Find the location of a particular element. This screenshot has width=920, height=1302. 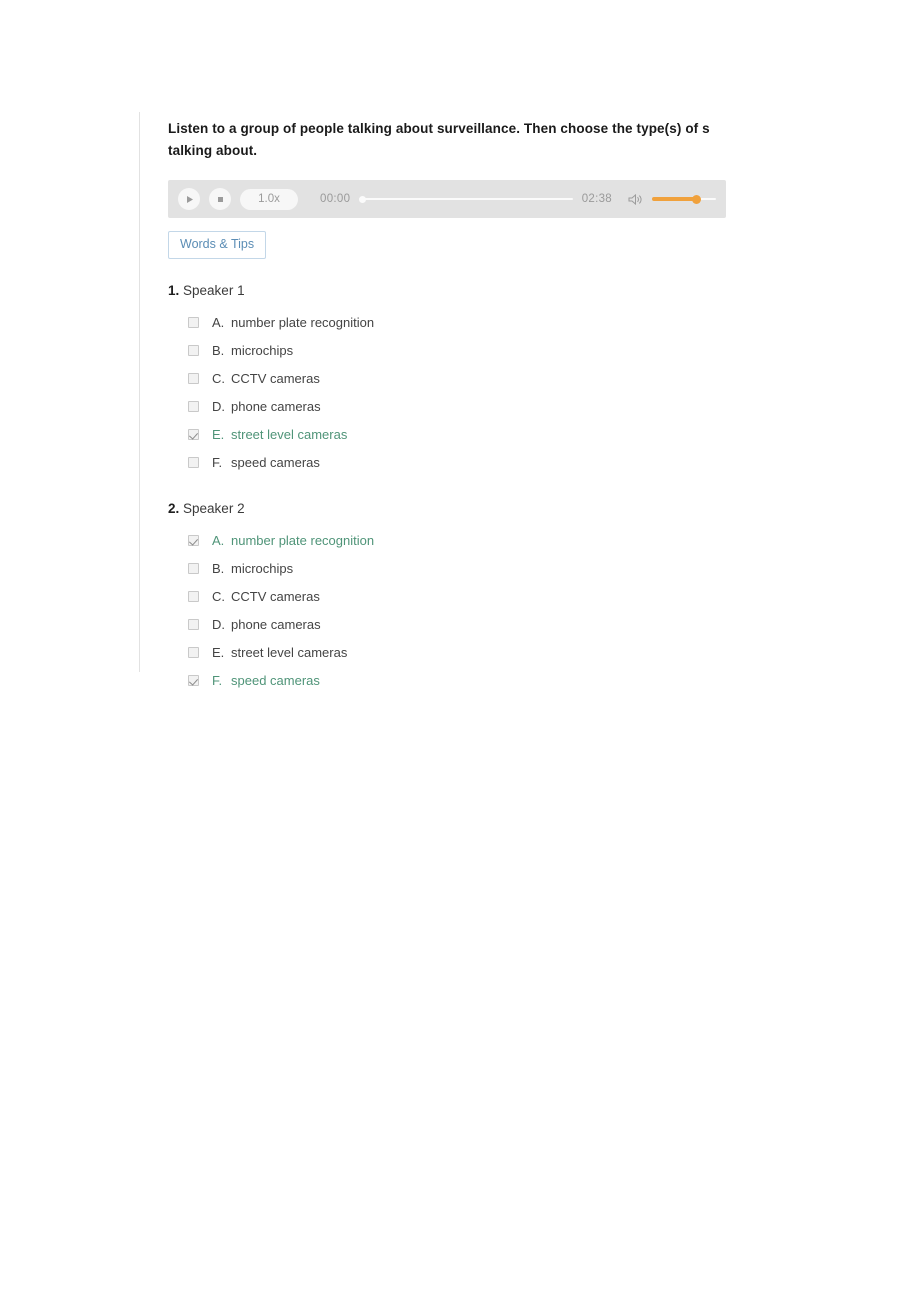

play-icon is located at coordinates (189, 199).